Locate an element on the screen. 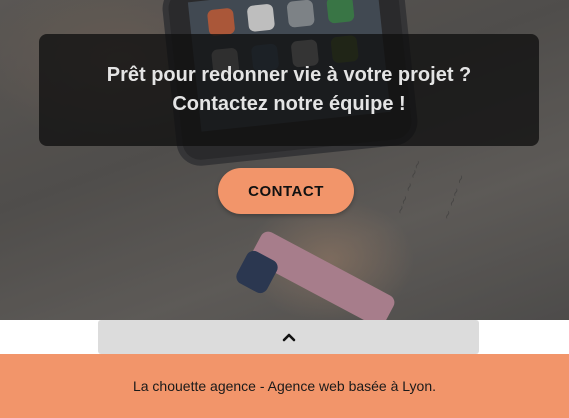  contact-button: CONTACT is located at coordinates (286, 191).